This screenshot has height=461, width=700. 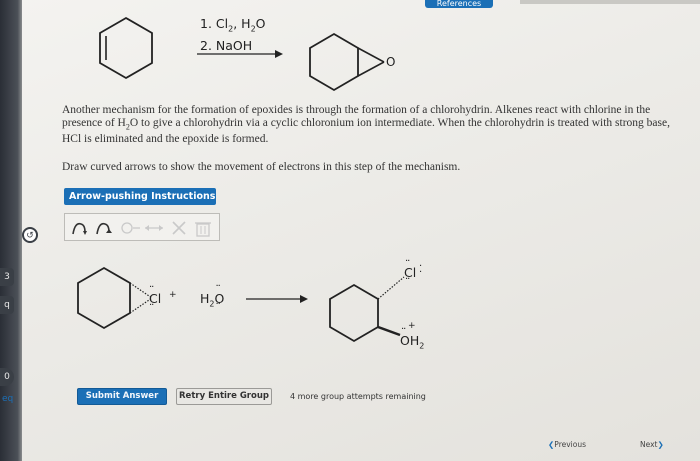 I want to click on reagent-step-1: 1. Cl2, H2O, so click(x=233, y=25).